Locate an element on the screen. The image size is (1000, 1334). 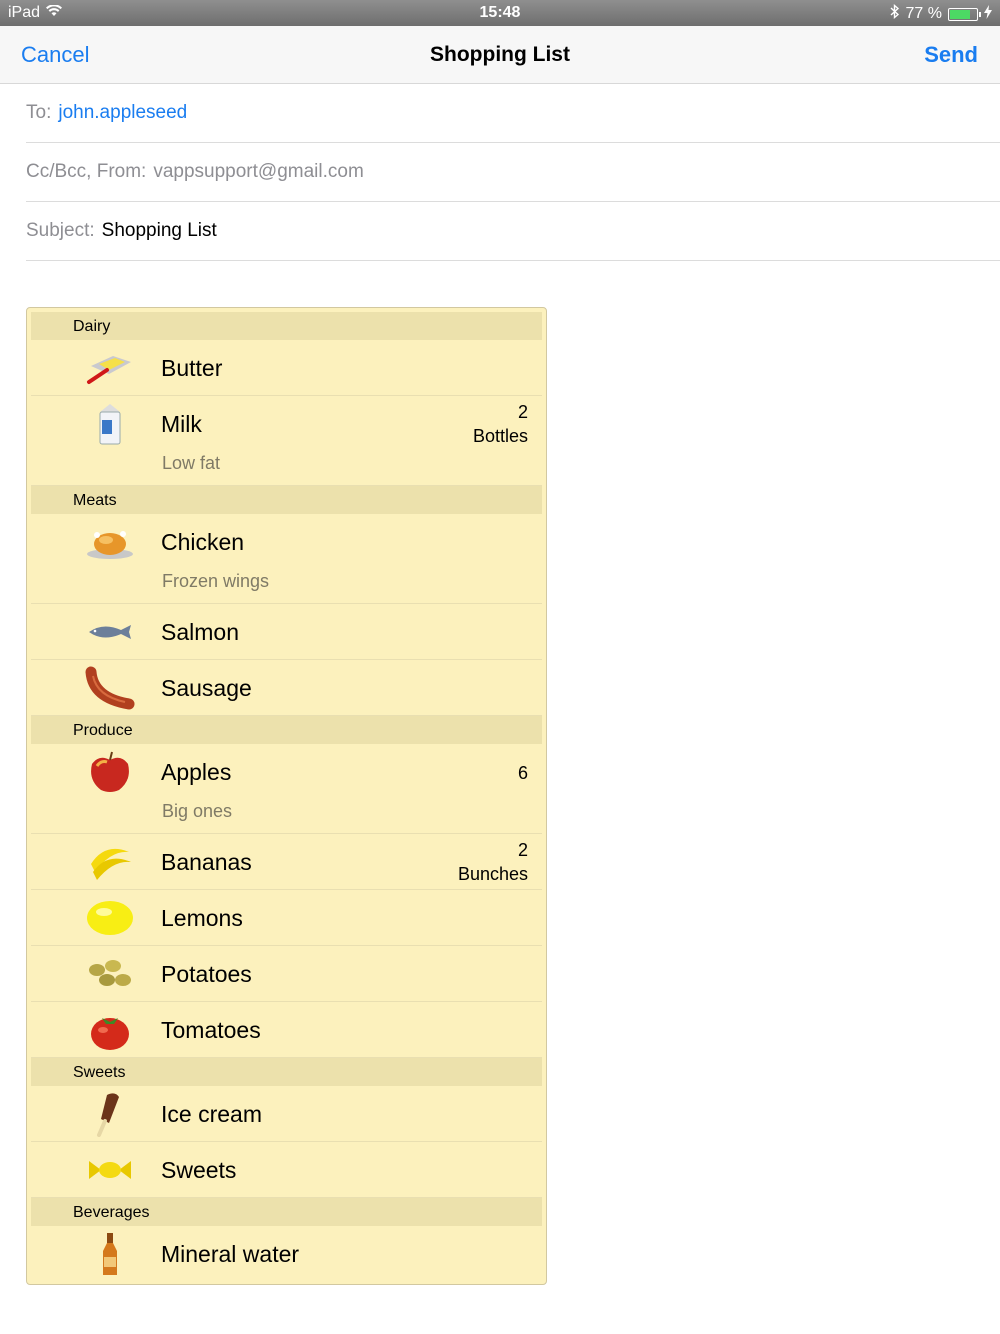
list-item: Chicken Frozen wings is located at coordinates (286, 559).